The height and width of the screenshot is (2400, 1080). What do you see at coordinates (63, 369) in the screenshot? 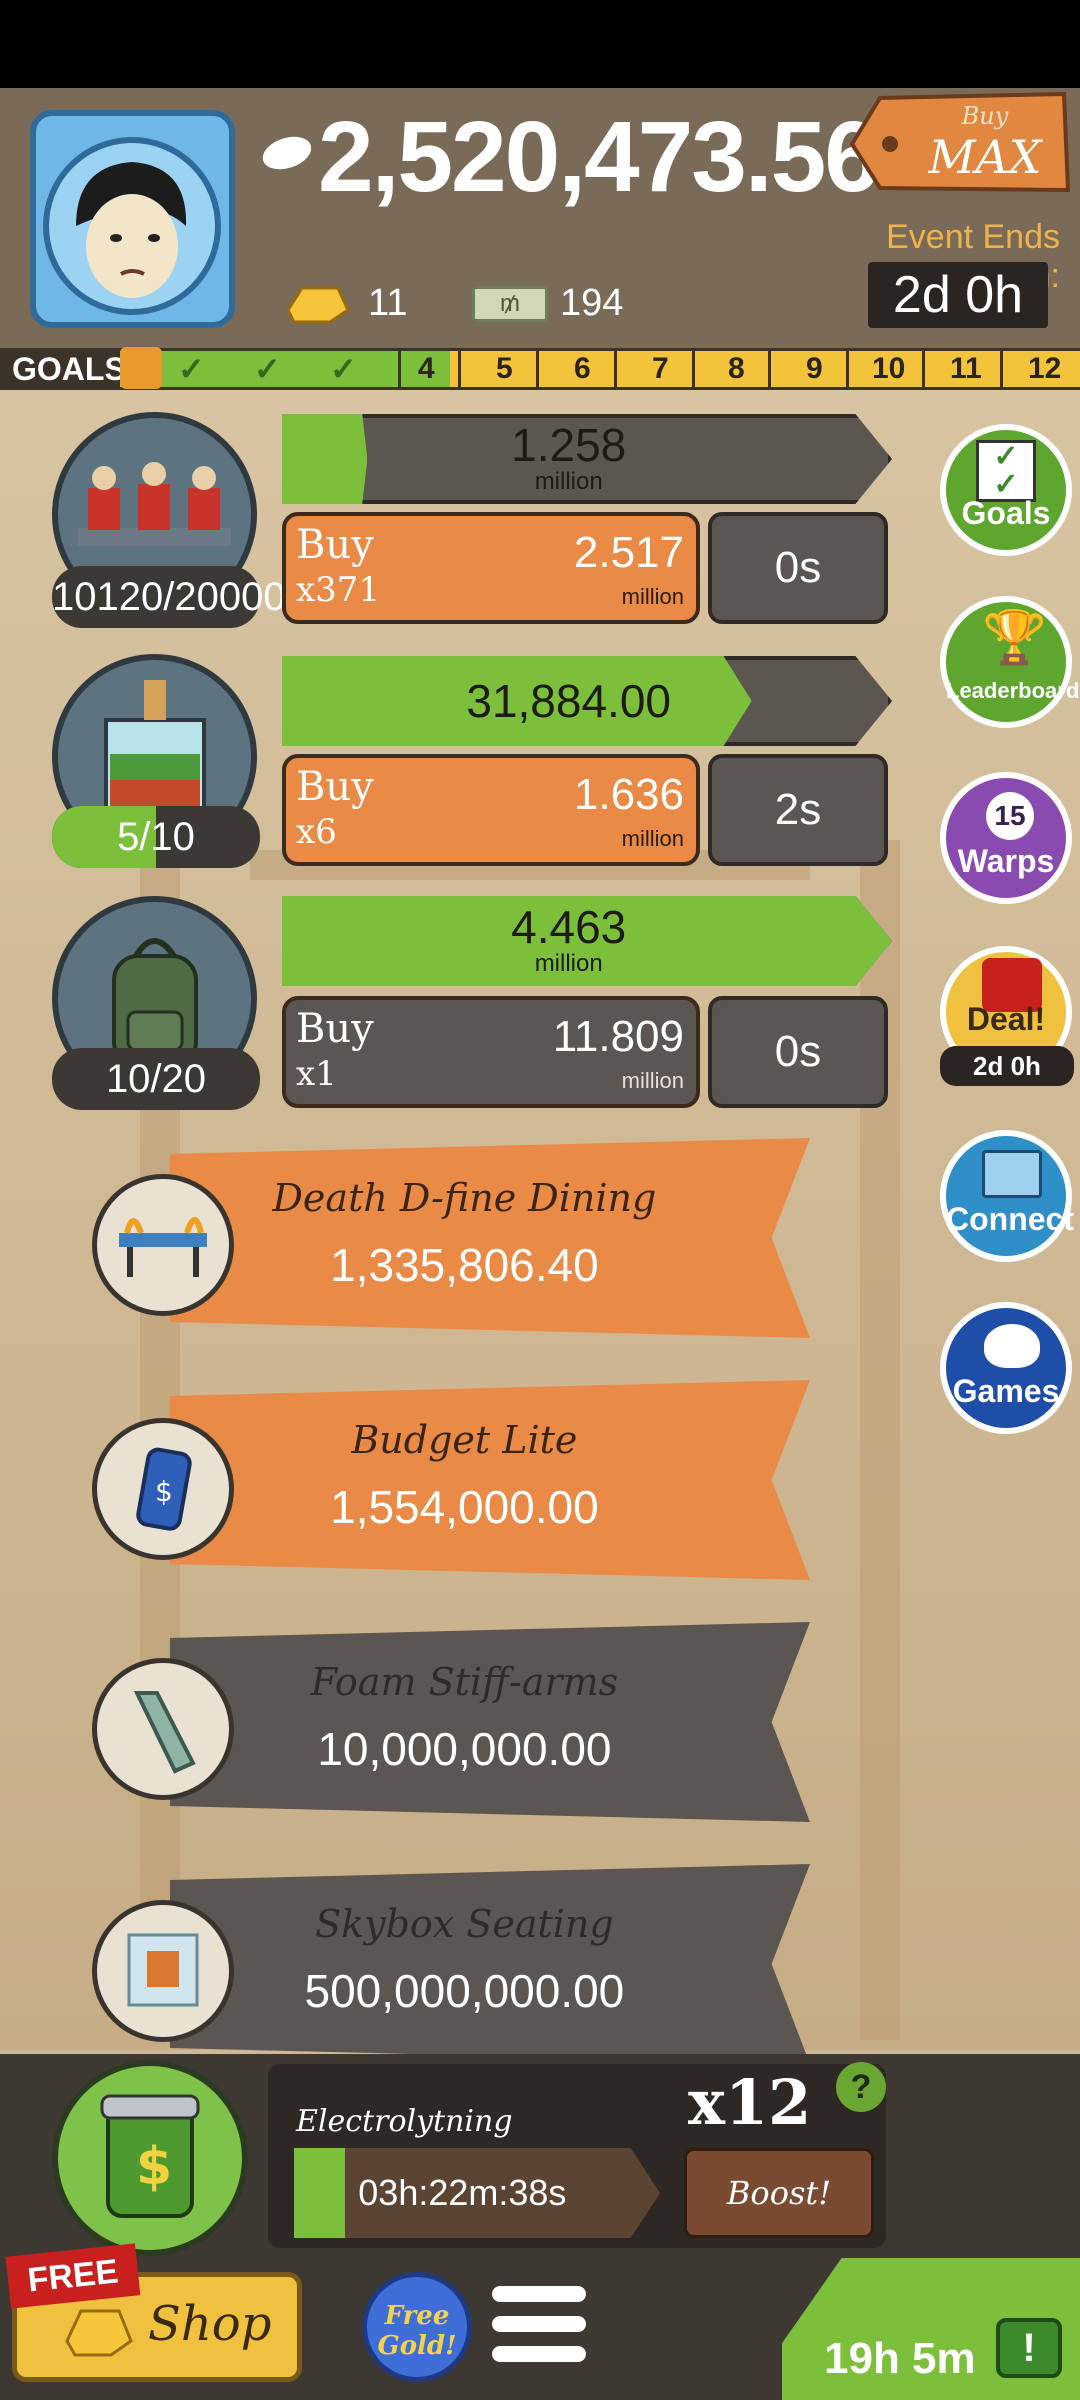
I see `goals-label: GOALS` at bounding box center [63, 369].